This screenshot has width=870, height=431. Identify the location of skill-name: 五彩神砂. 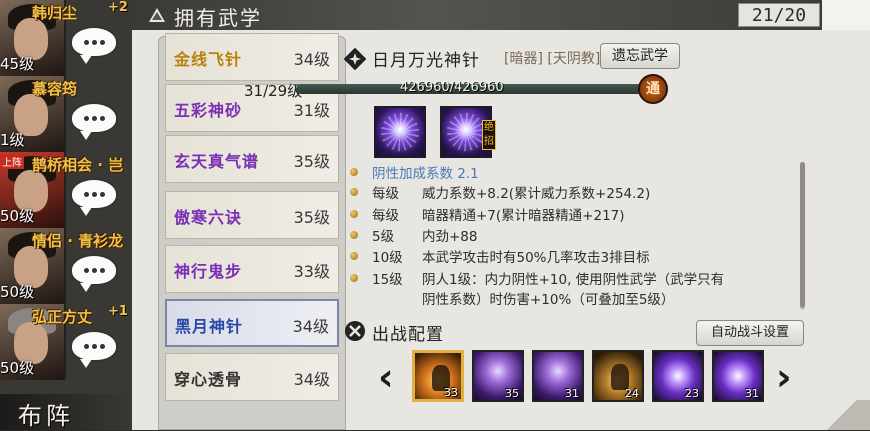
(208, 110).